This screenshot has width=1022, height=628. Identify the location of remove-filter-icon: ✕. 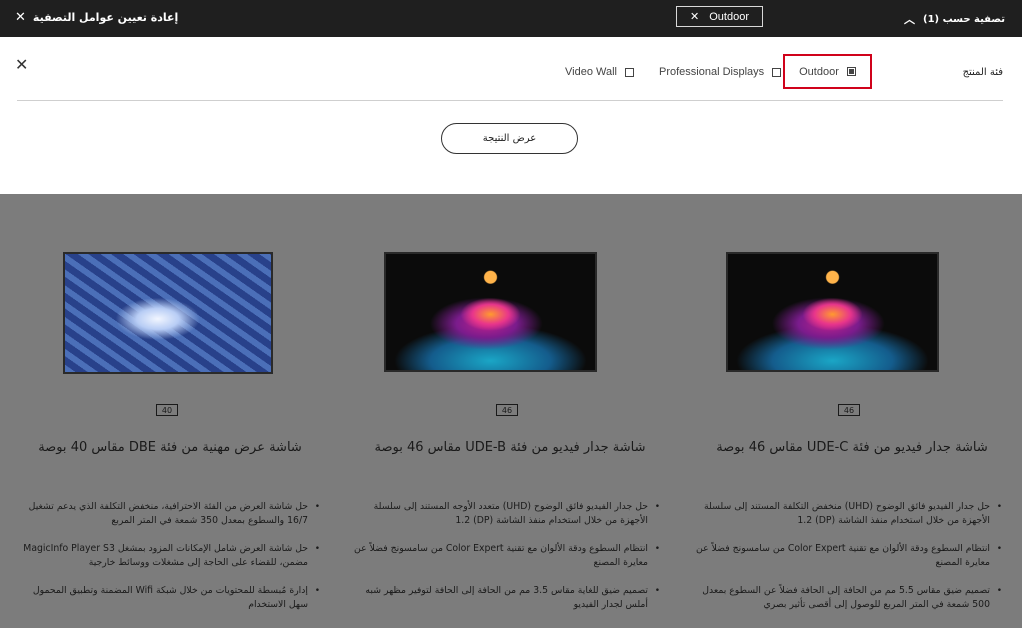
(694, 16).